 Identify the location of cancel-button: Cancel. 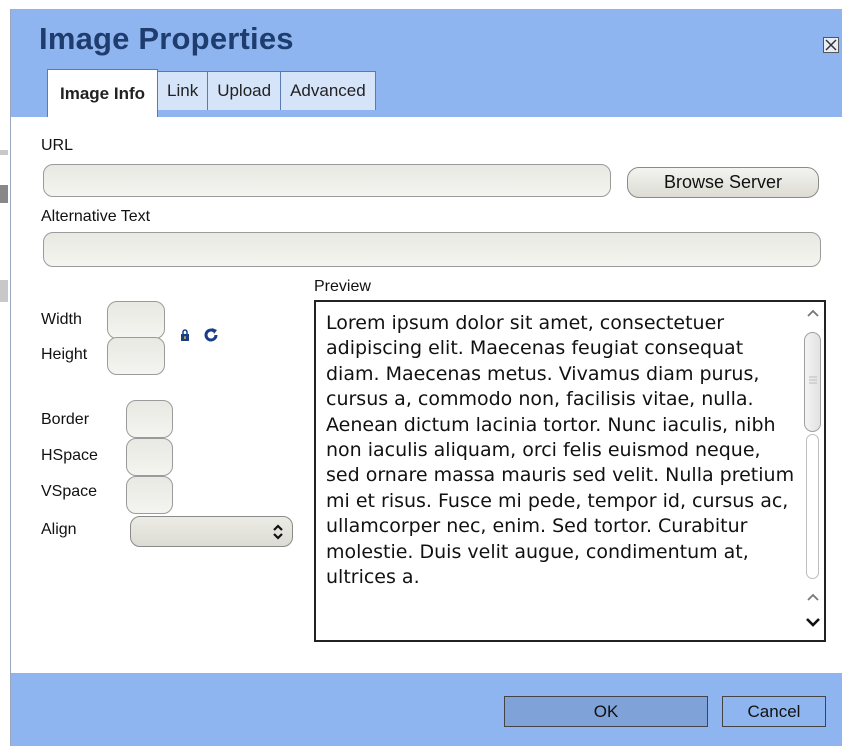
(774, 711).